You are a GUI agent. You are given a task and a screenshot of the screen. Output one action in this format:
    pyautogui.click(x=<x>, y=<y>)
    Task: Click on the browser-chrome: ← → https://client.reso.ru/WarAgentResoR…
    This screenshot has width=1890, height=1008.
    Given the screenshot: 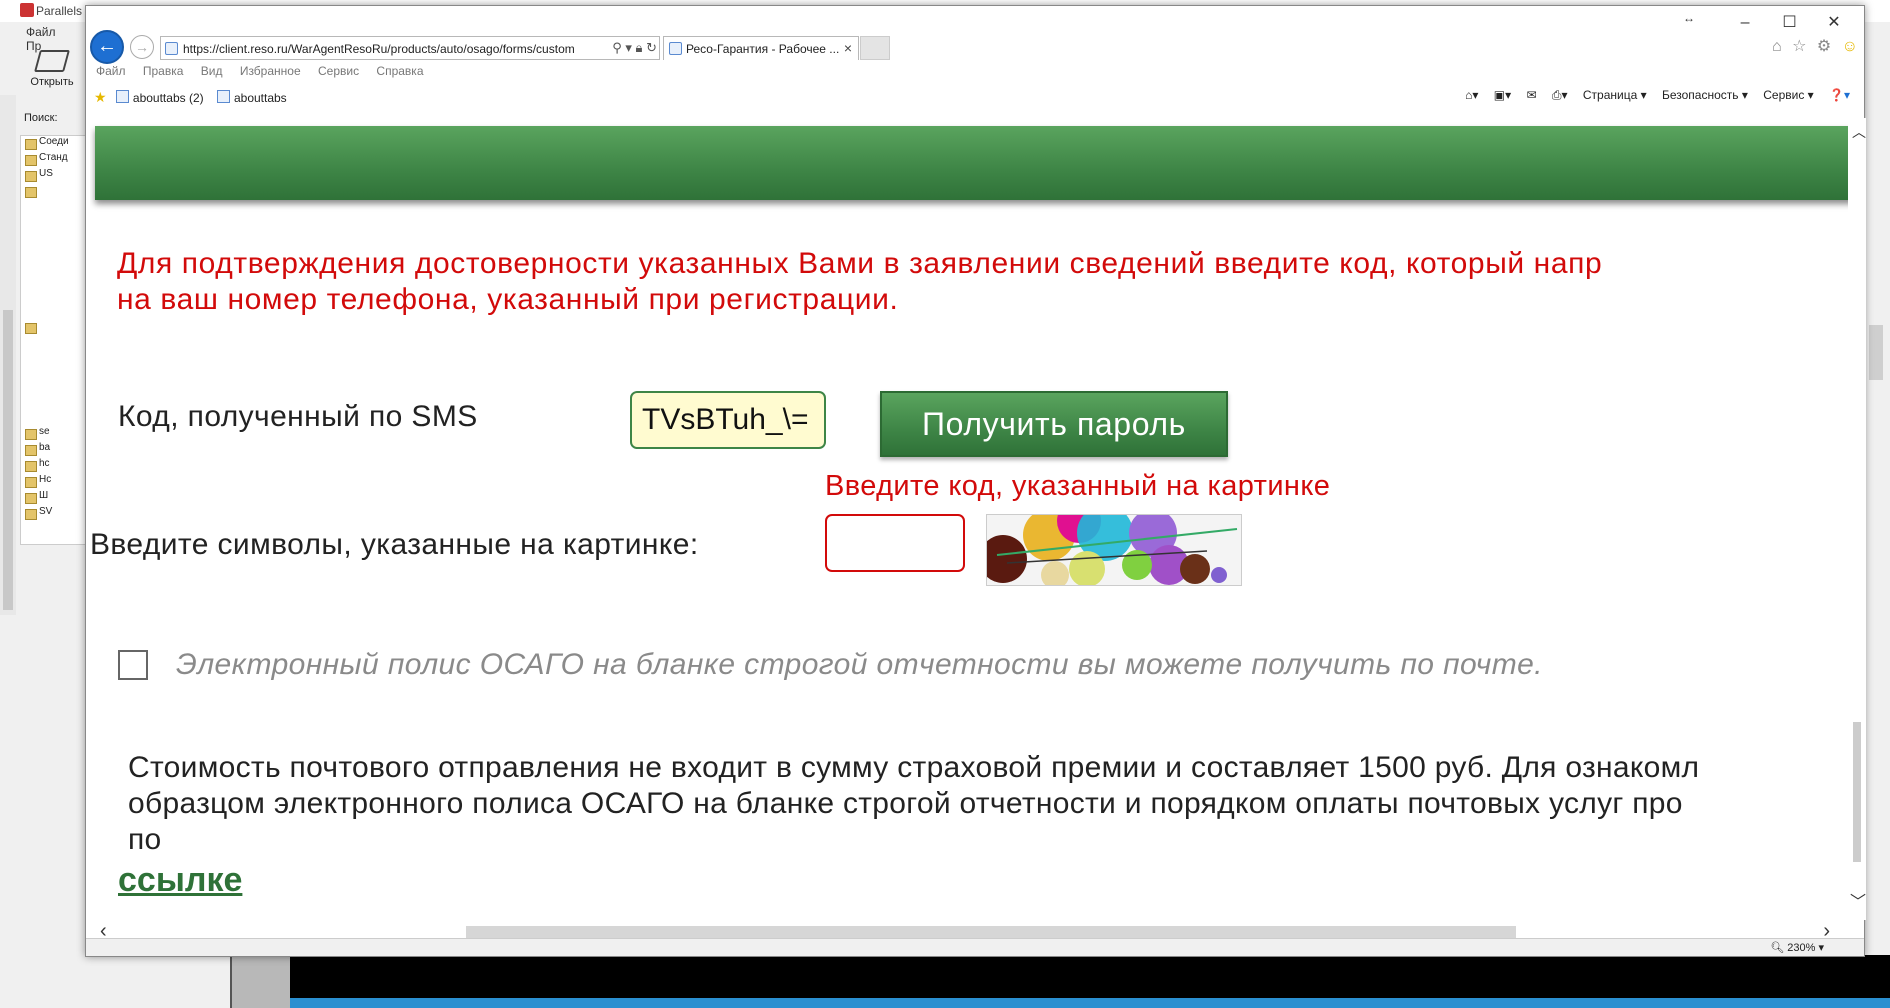 What is the action you would take?
    pyautogui.click(x=975, y=61)
    